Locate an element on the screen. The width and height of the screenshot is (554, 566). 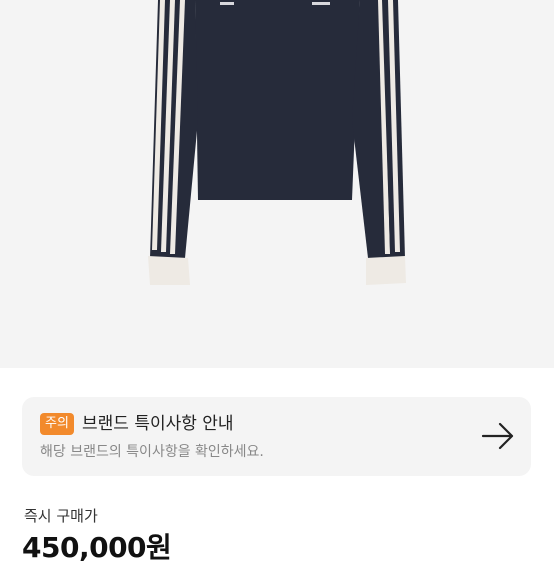
notice-subtitle: 해당 브랜드의 특이사항을 확인하세요. is located at coordinates (152, 452).